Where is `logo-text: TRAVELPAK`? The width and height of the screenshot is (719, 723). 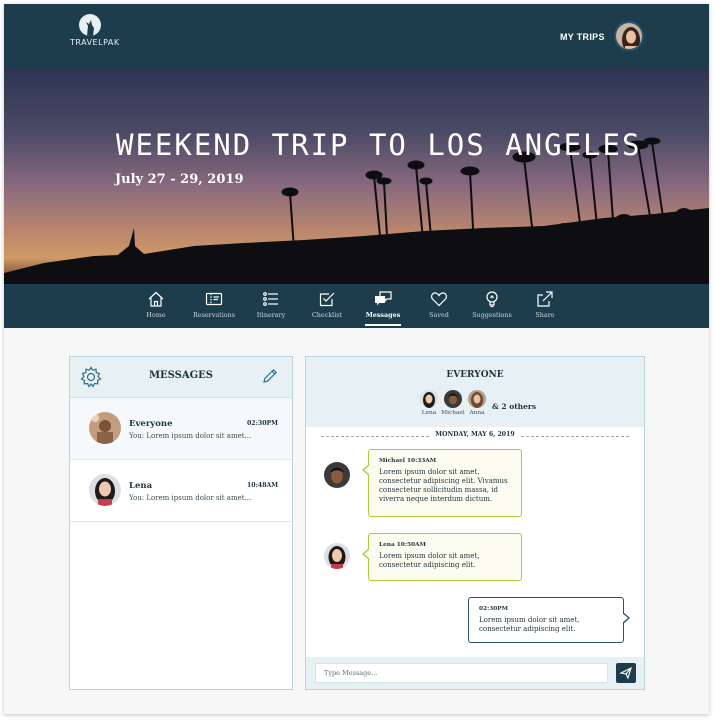 logo-text: TRAVELPAK is located at coordinates (95, 42).